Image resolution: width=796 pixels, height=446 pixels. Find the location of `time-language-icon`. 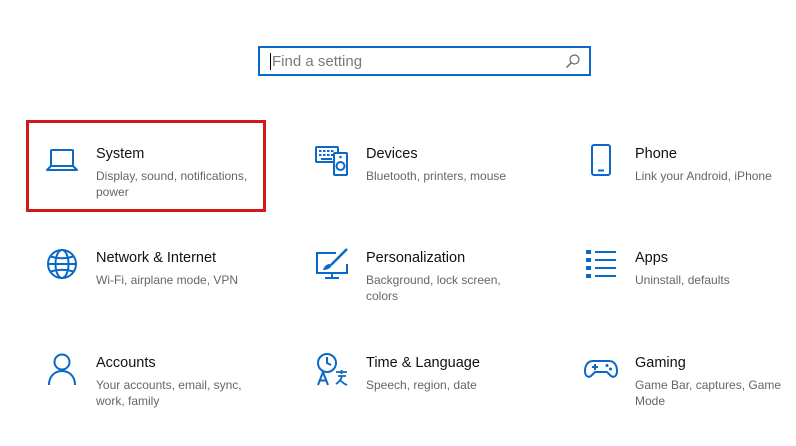

time-language-icon is located at coordinates (332, 369).